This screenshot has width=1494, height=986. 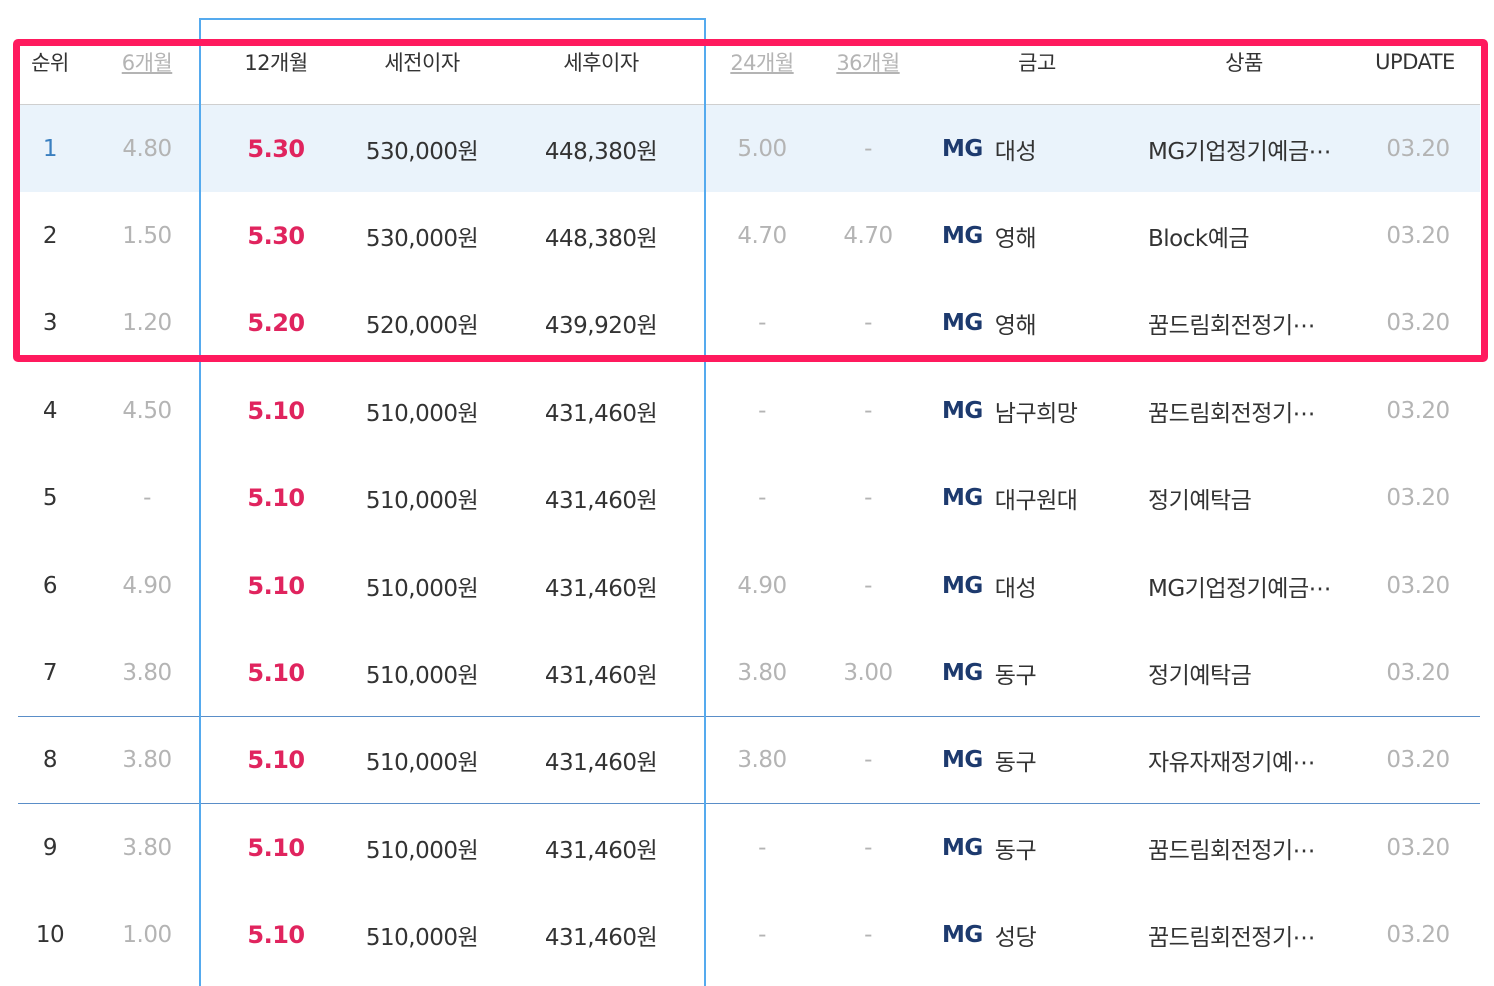 I want to click on rank-cell: 1, so click(x=50, y=148).